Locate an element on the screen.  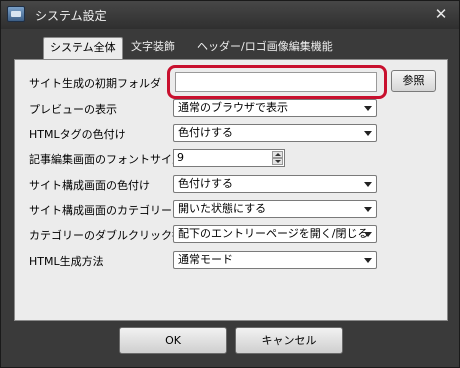
row-category-double-click: カテゴリーのダブルクリック操作 配下のエントリーページを開く/閉じる is located at coordinates (232, 234).